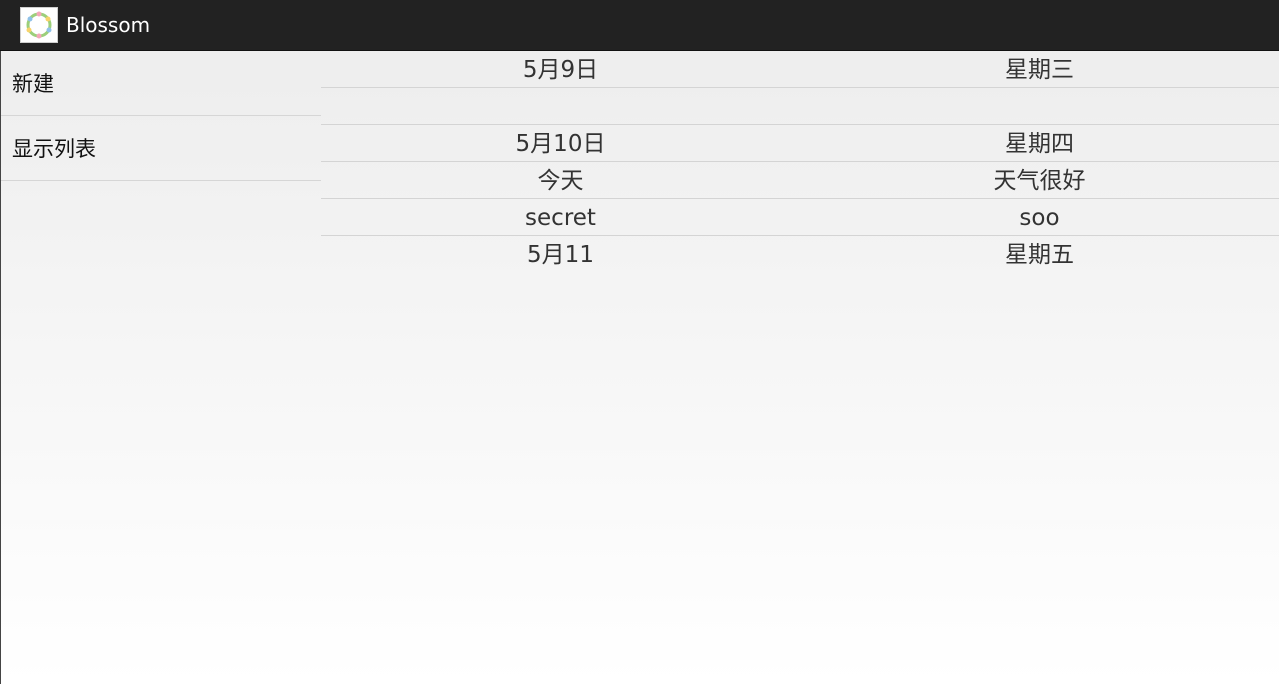 Image resolution: width=1279 pixels, height=684 pixels. What do you see at coordinates (800, 254) in the screenshot?
I see `list-row: 5月11 星期五` at bounding box center [800, 254].